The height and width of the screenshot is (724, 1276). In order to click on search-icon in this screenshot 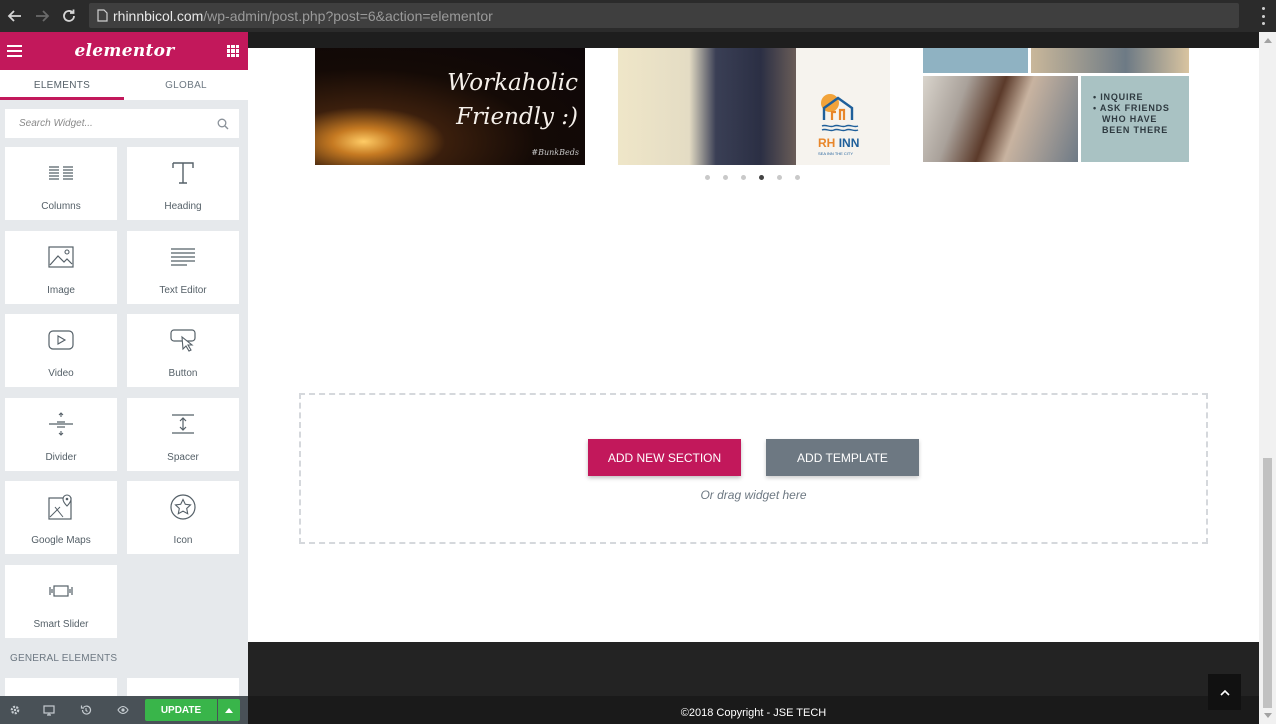, I will do `click(223, 123)`.